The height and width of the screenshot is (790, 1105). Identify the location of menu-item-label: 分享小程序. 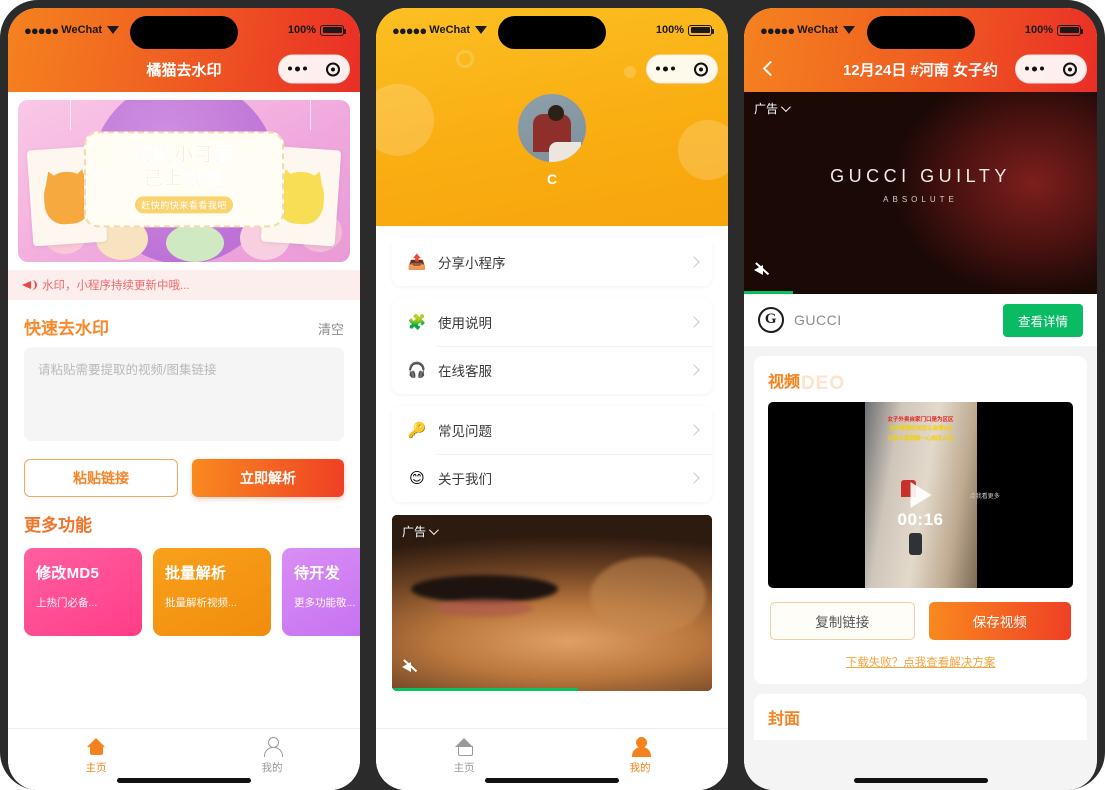
(472, 263).